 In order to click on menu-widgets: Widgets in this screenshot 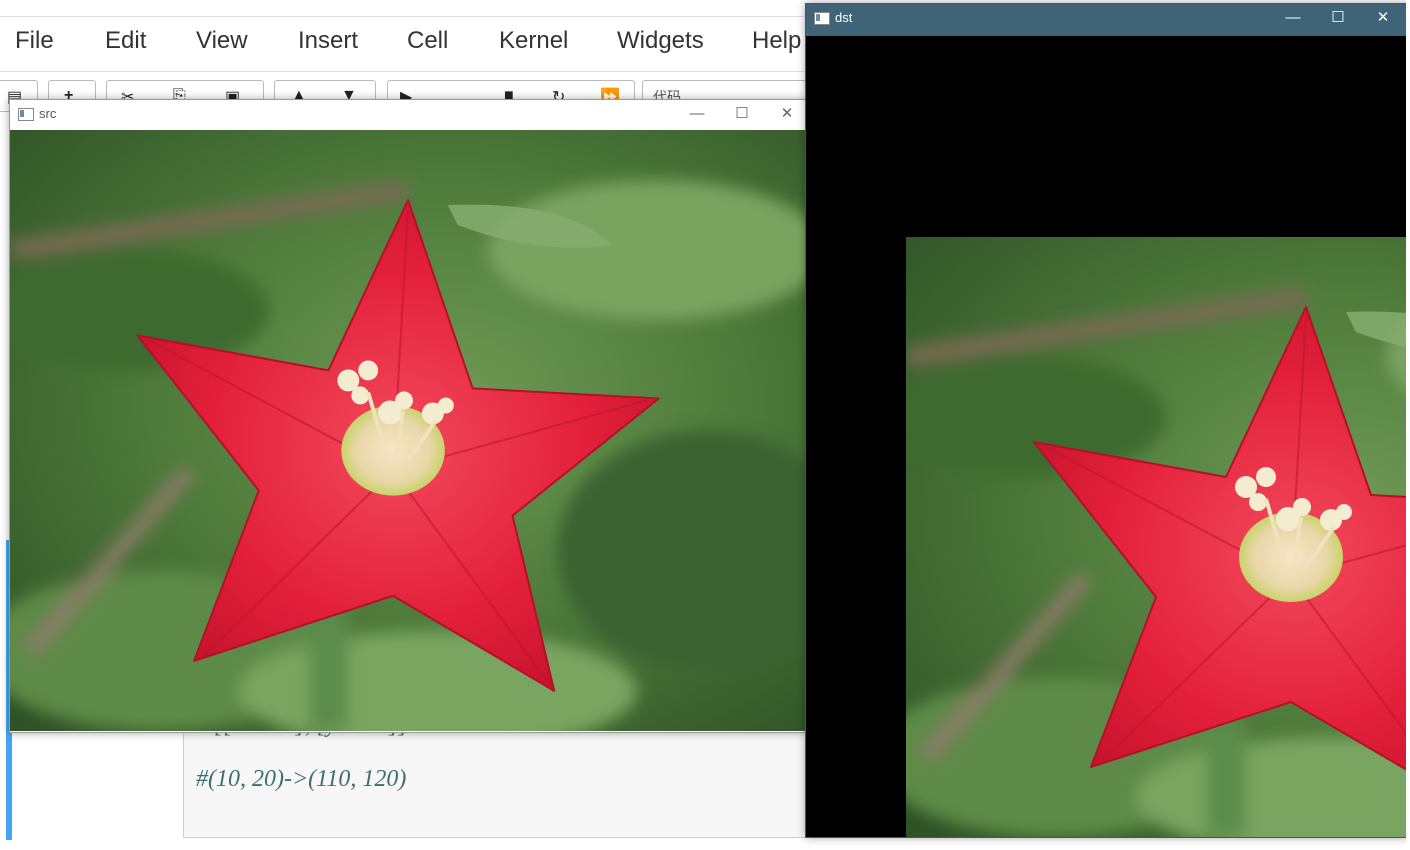, I will do `click(660, 41)`.